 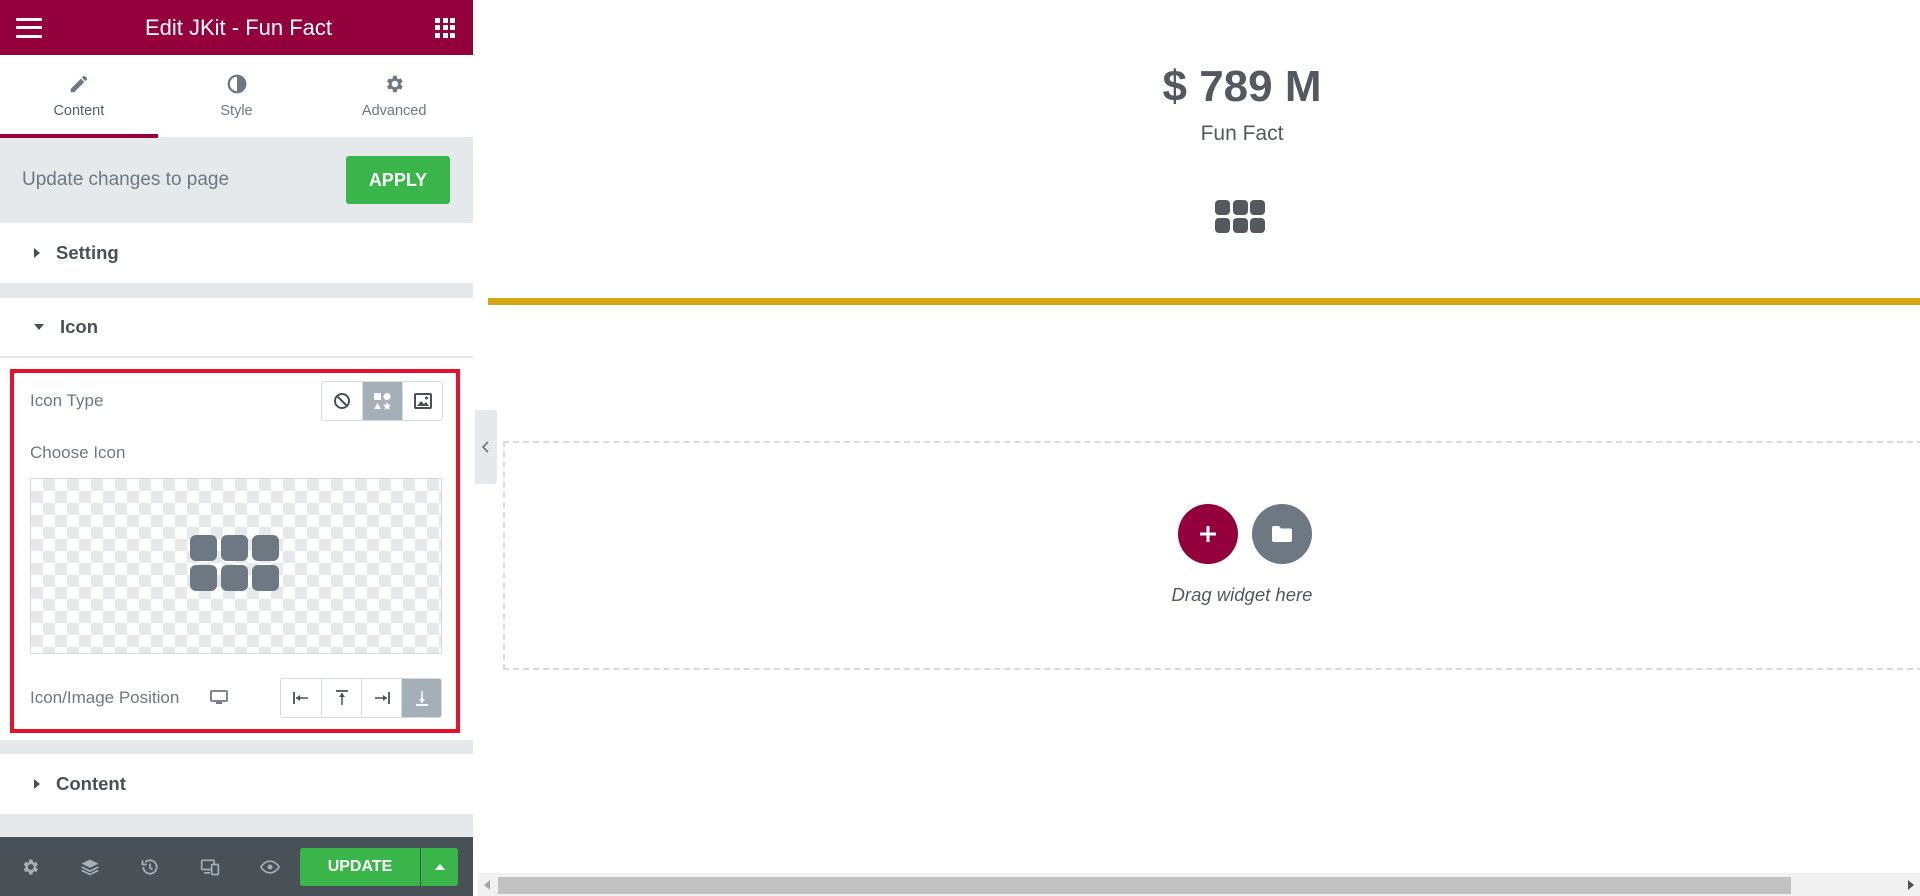 I want to click on add-section-button, so click(x=1208, y=534).